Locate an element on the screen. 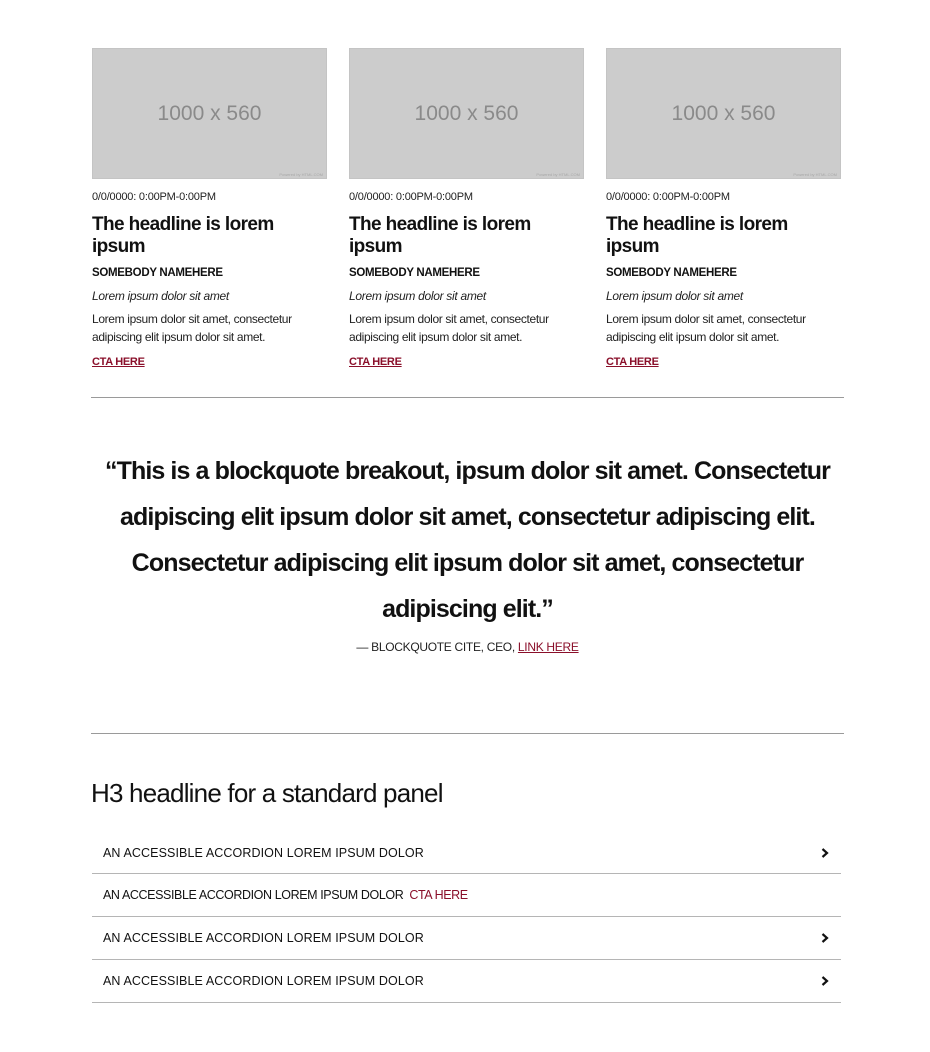 The height and width of the screenshot is (1052, 930). blockquote-cite-link: LINK HERE is located at coordinates (548, 647).